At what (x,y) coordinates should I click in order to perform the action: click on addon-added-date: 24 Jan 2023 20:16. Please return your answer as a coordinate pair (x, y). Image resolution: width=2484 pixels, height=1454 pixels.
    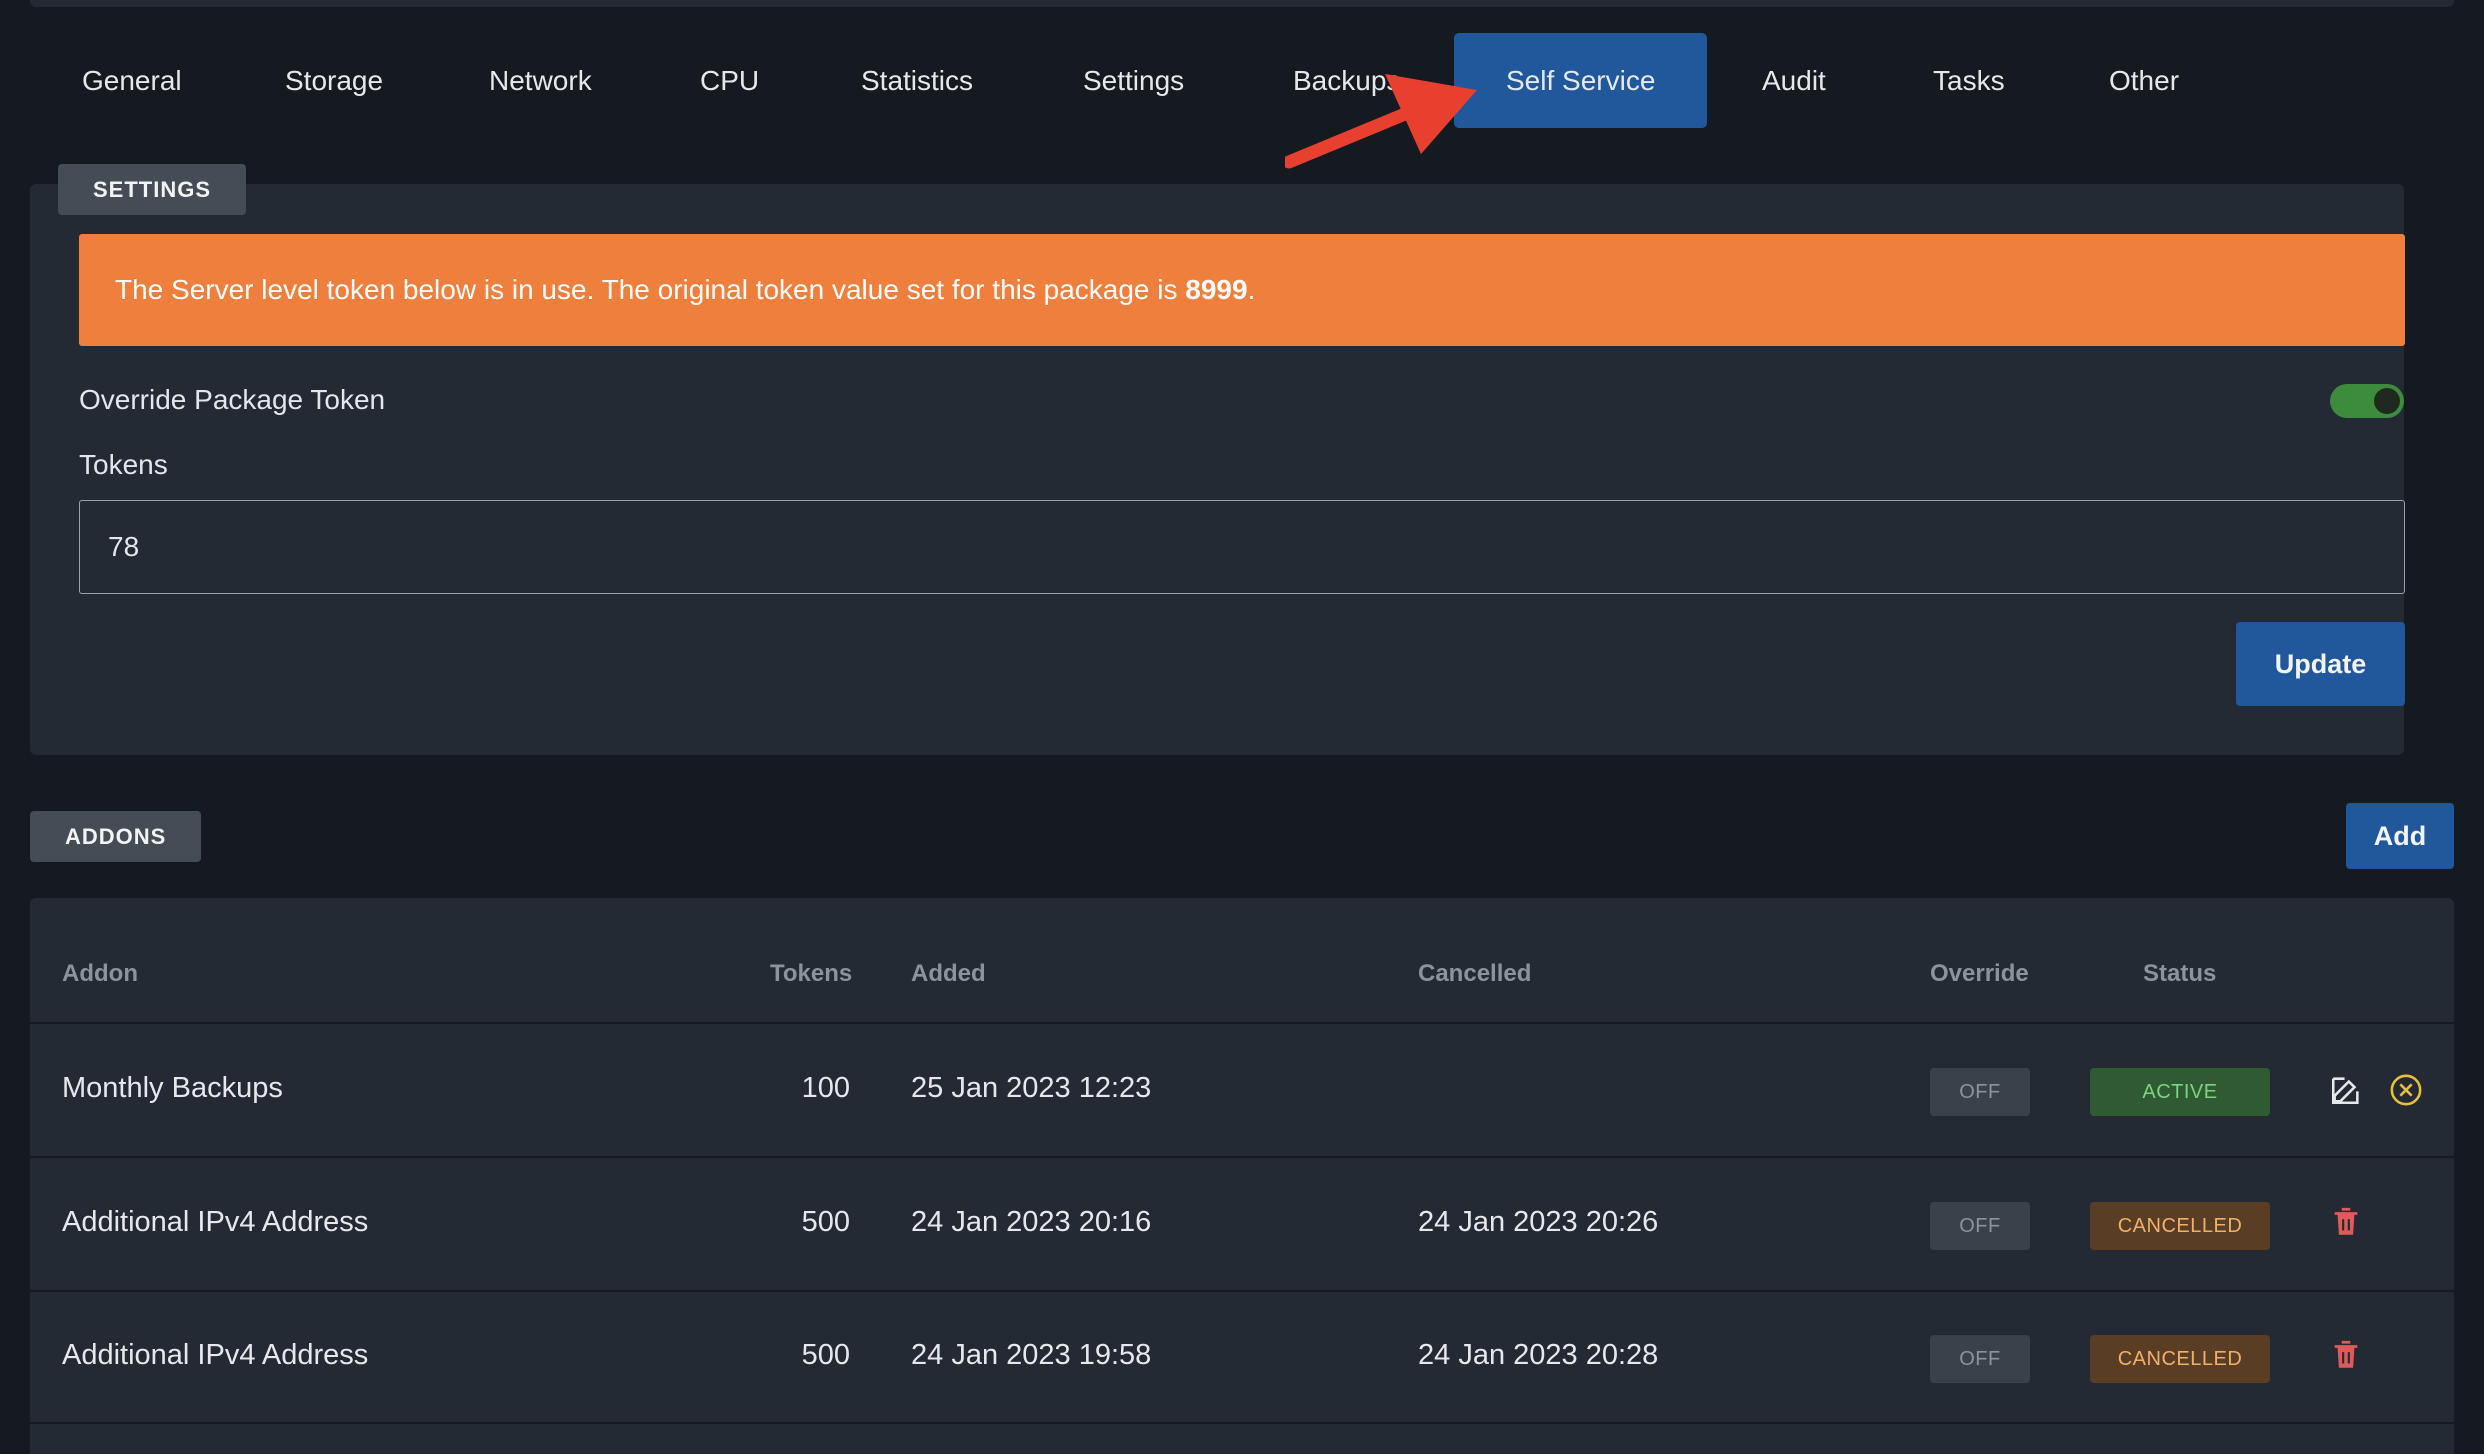
    Looking at the image, I should click on (1031, 1222).